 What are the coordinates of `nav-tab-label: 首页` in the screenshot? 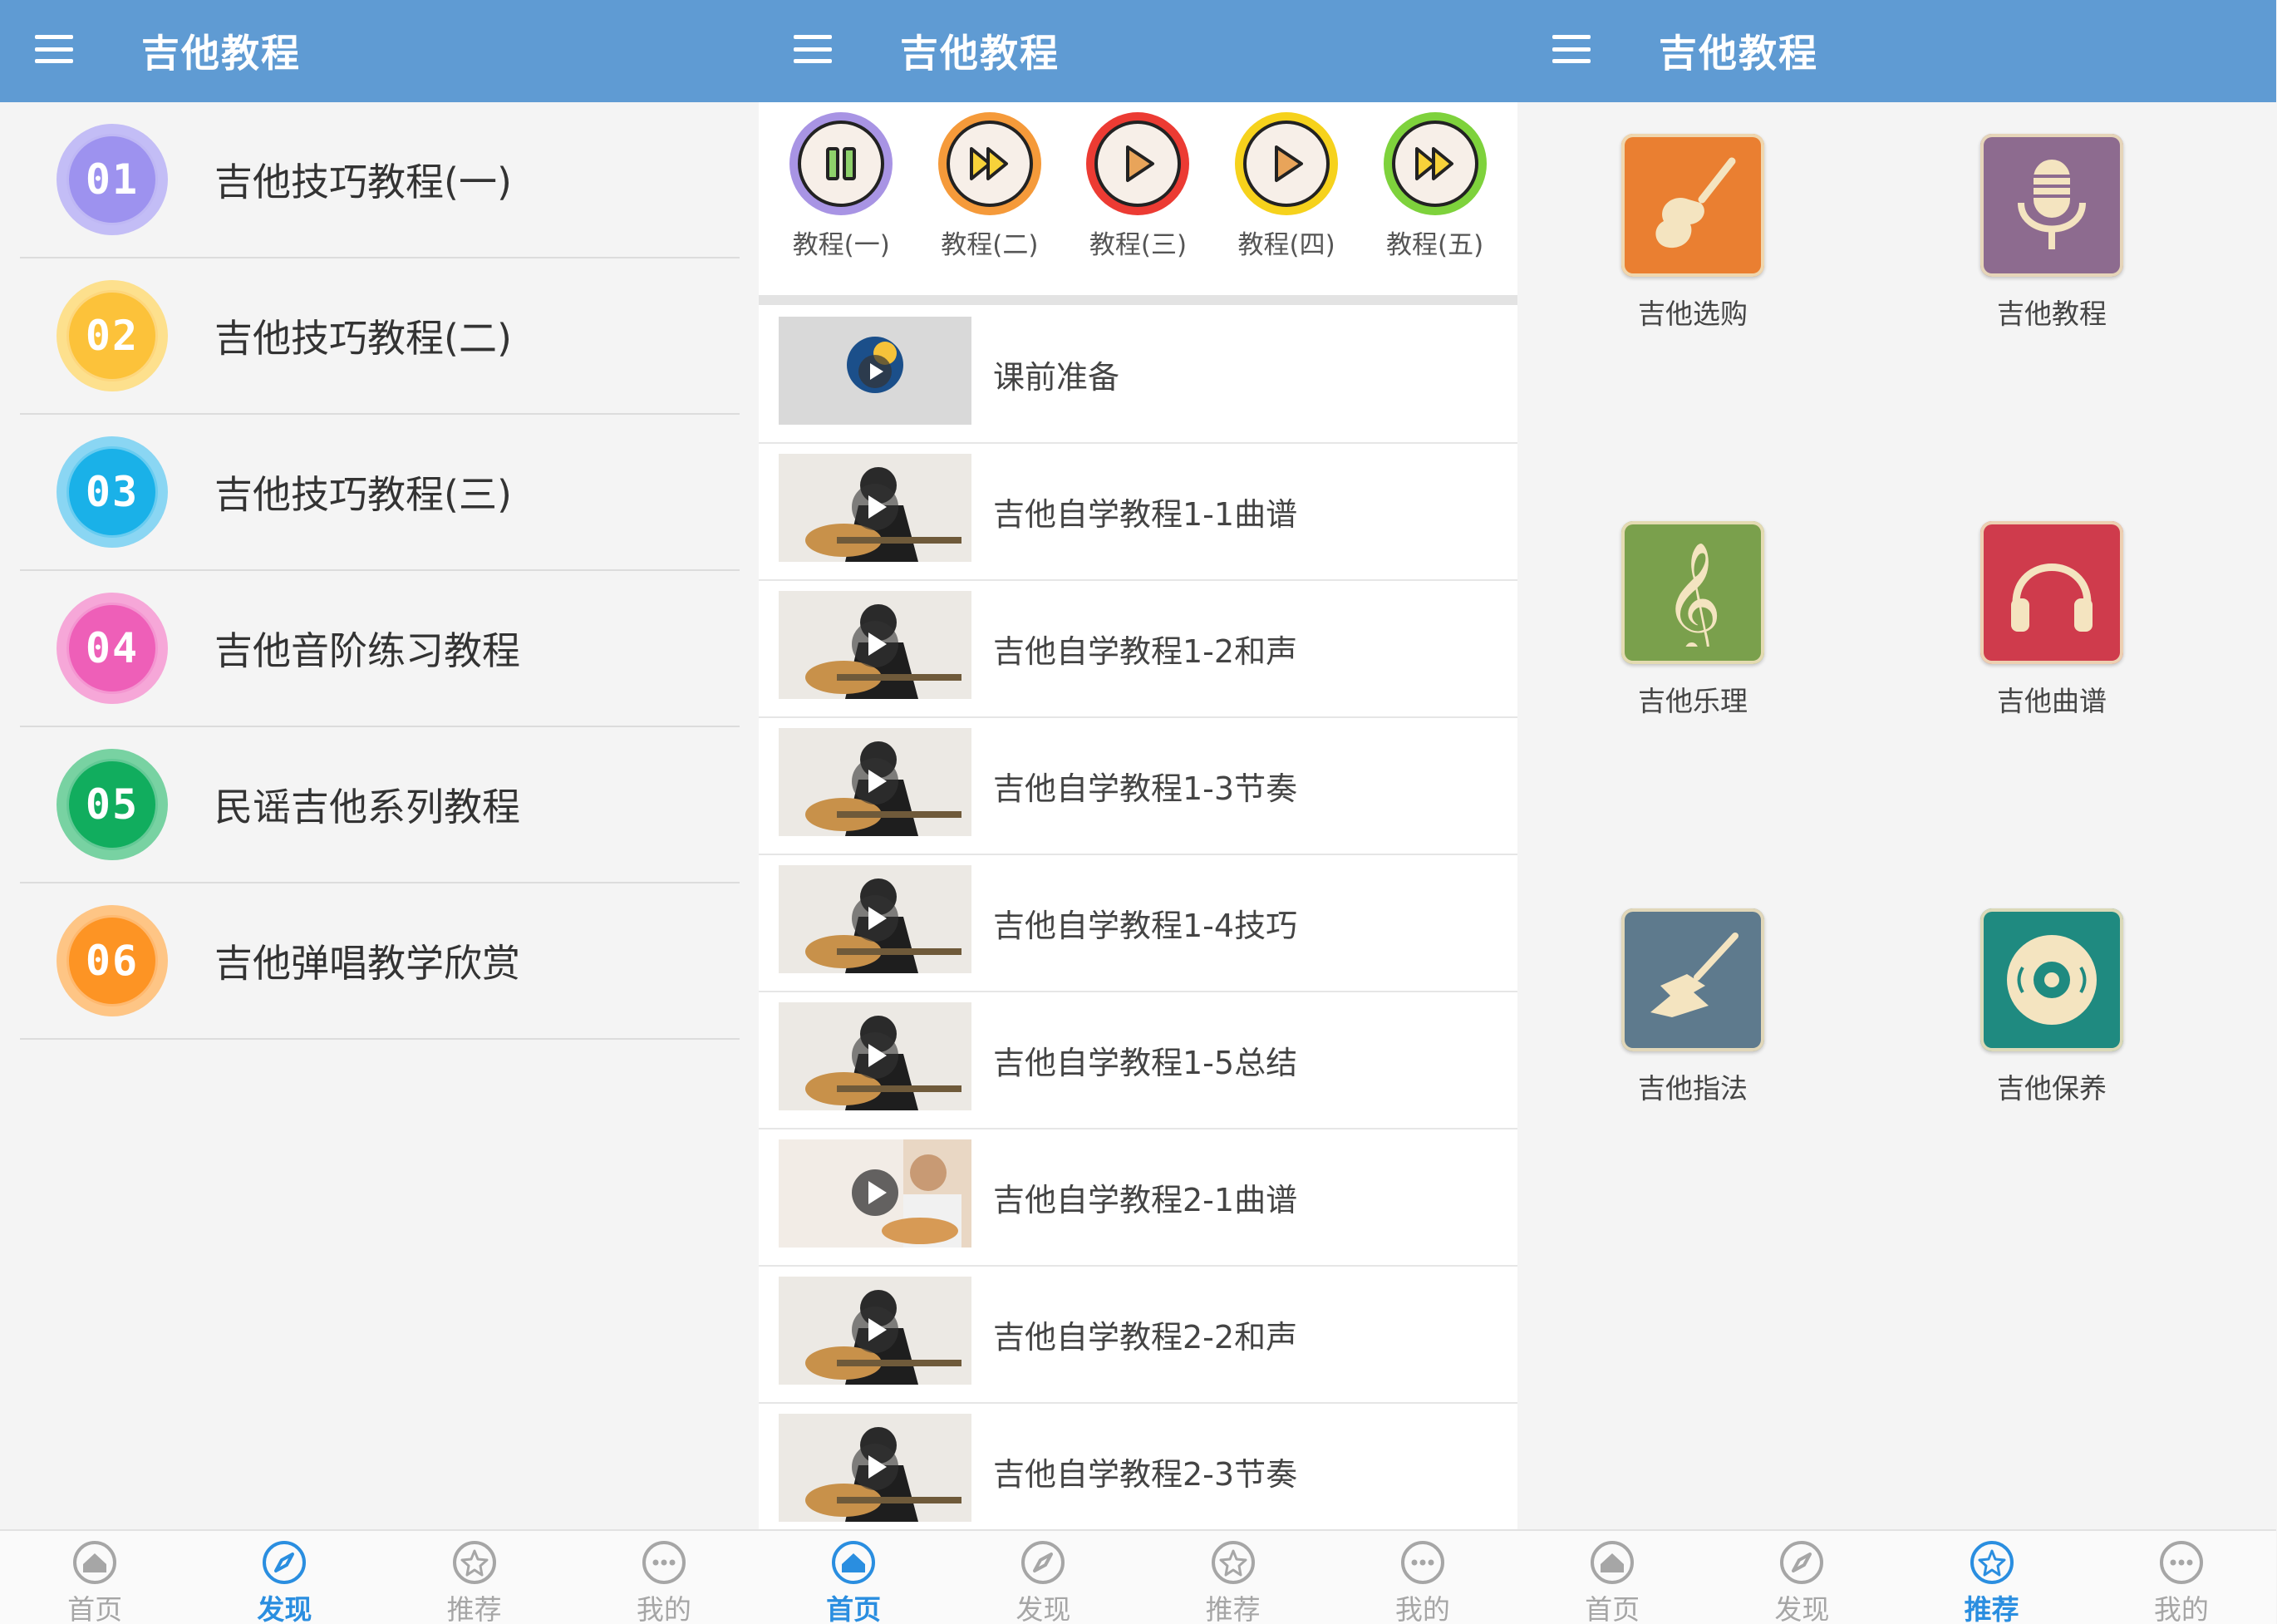 It's located at (854, 1608).